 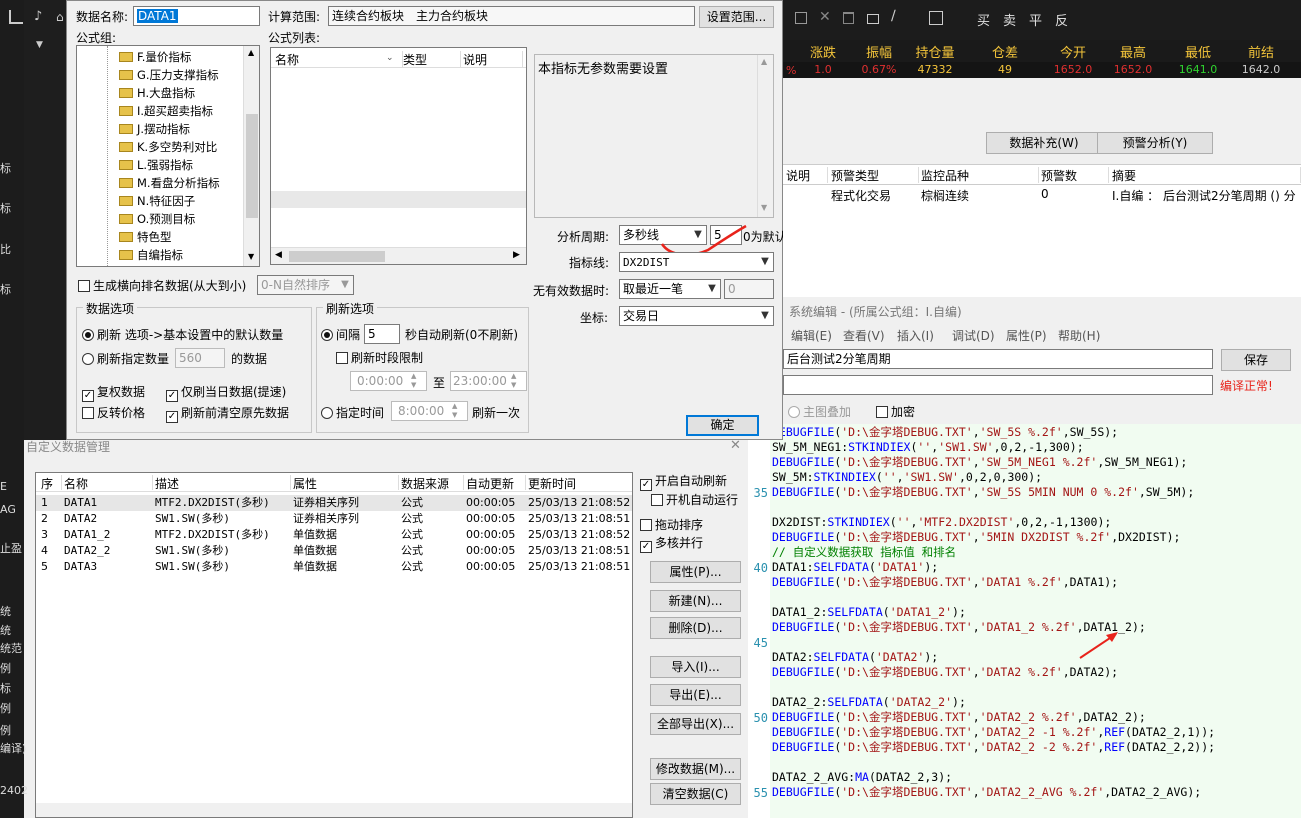 I want to click on radio-fixed-time: 指定时间, so click(x=352, y=412).